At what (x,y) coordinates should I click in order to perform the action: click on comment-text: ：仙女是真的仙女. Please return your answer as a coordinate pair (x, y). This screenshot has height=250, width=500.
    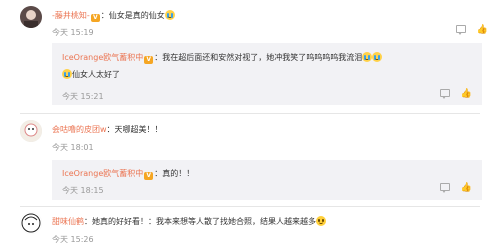
    Looking at the image, I should click on (132, 15).